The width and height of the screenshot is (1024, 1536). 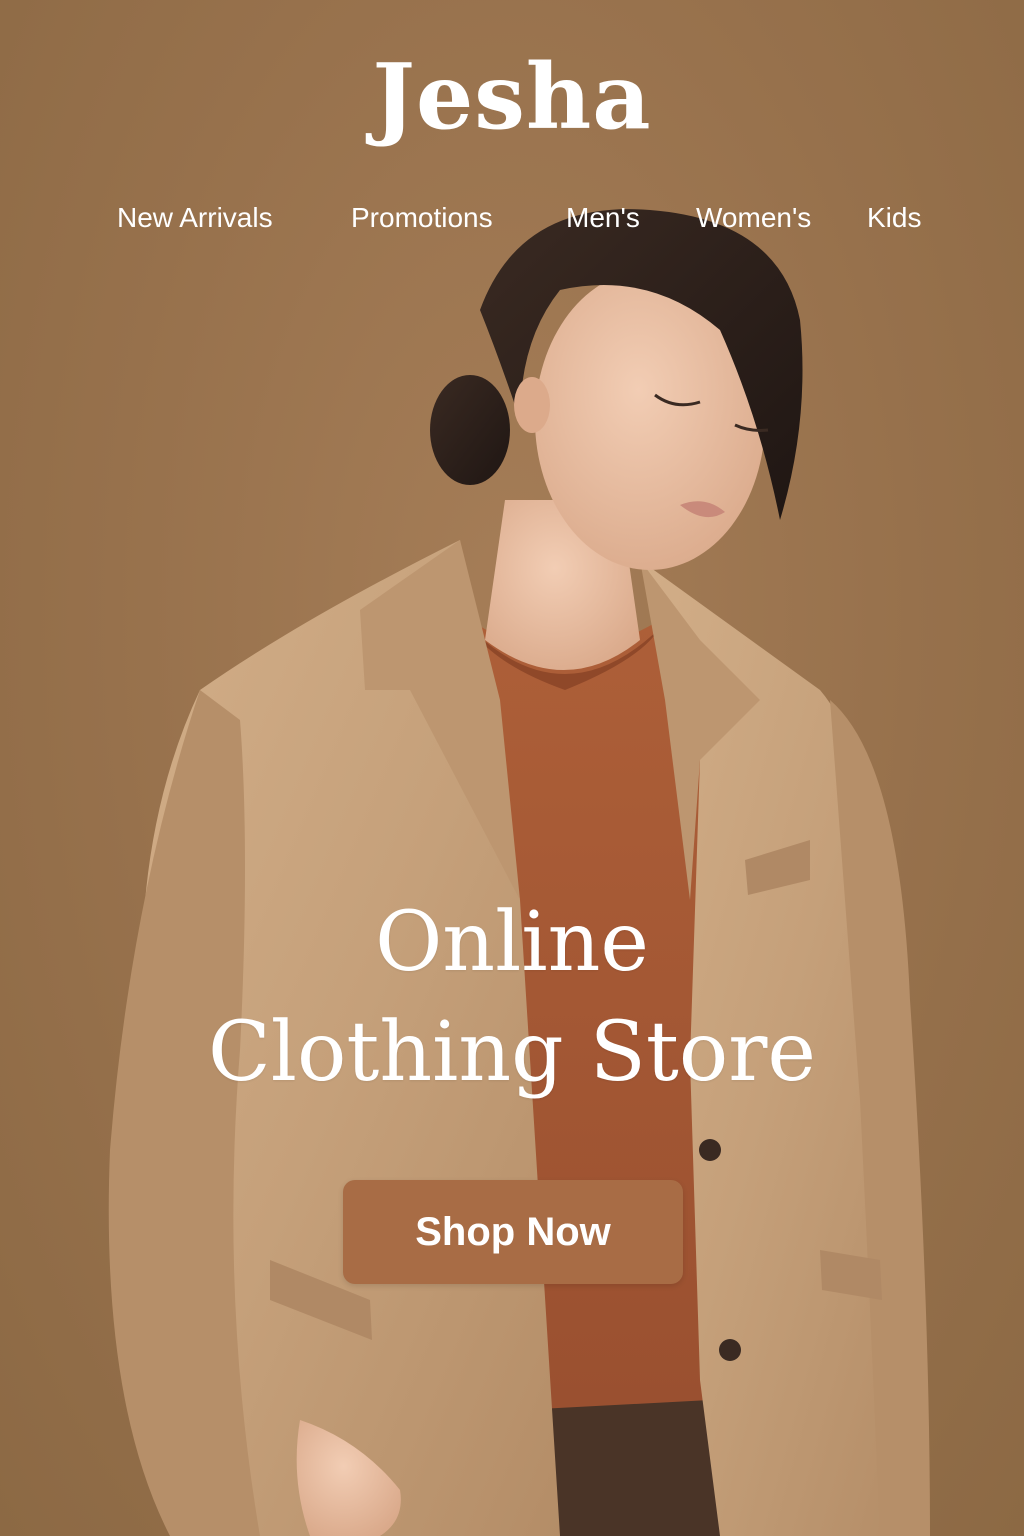 I want to click on hero-title: Online Clothing Store, so click(x=512, y=998).